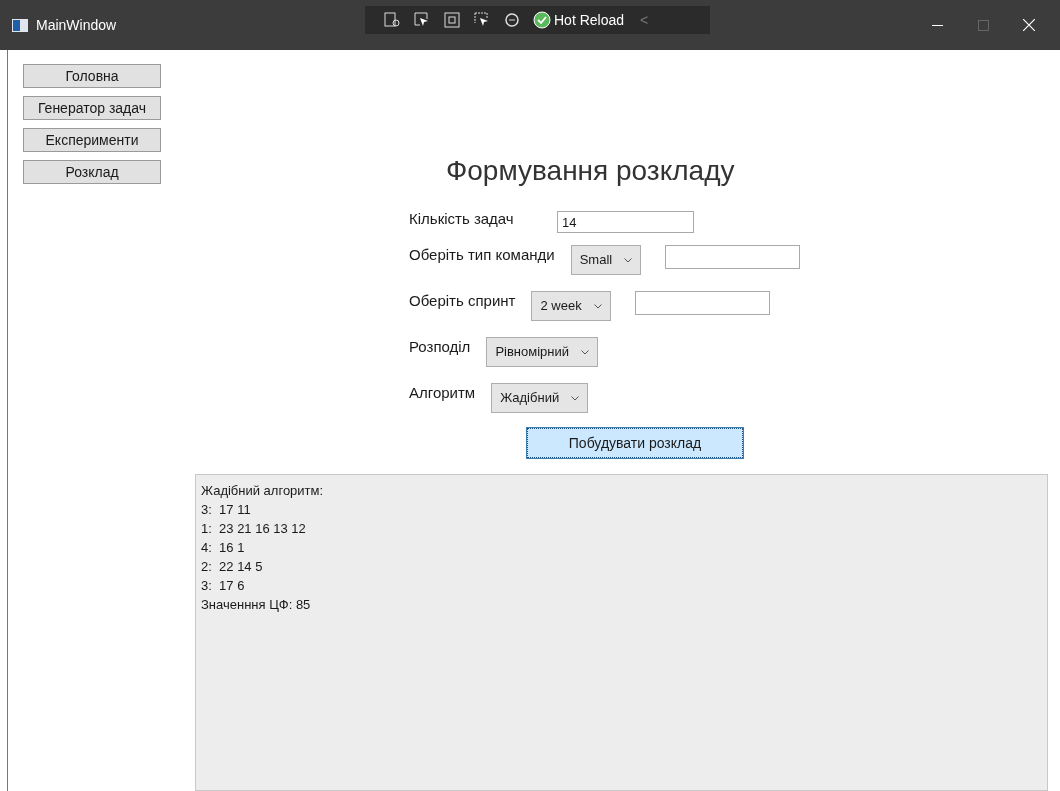 This screenshot has width=1060, height=791. What do you see at coordinates (256, 605) in the screenshot?
I see `output-line: Значенння ЦФ: 85` at bounding box center [256, 605].